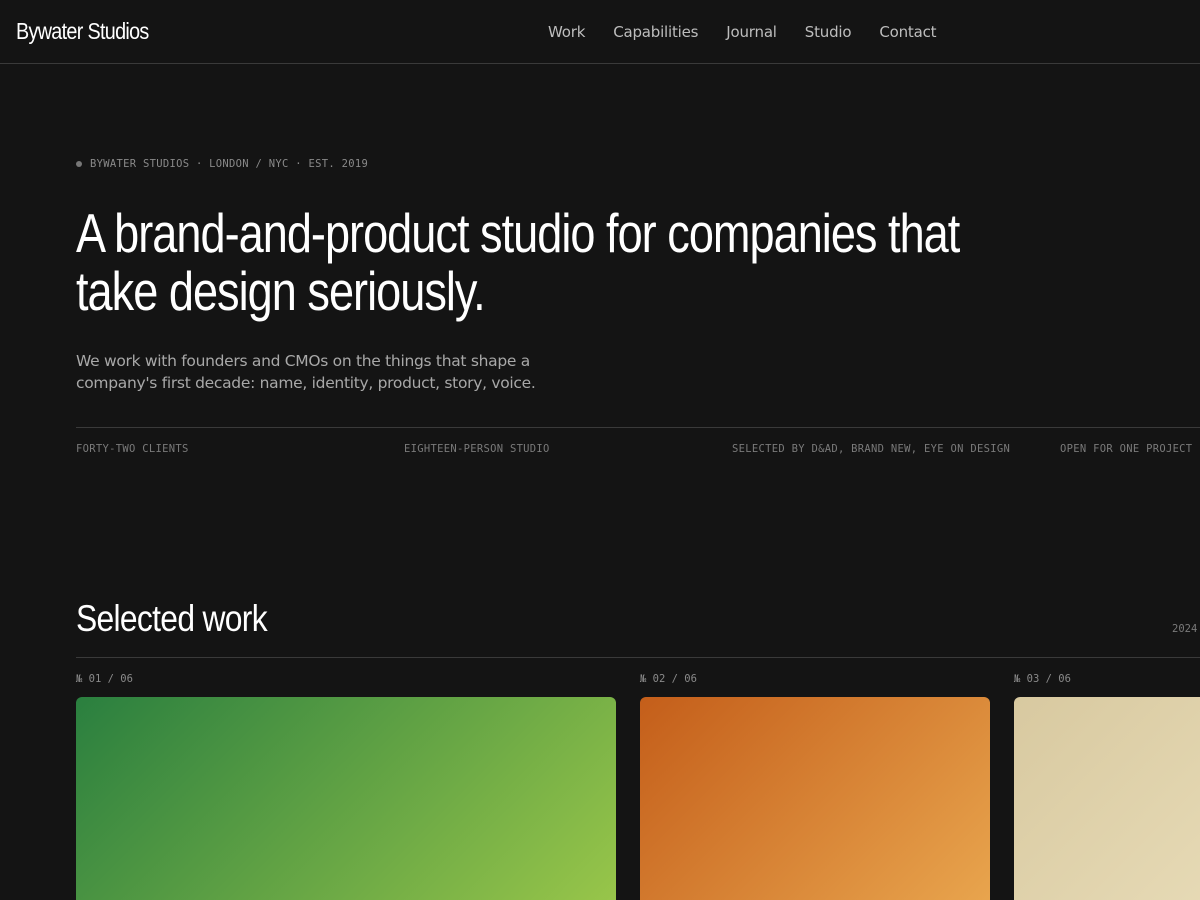  Describe the element at coordinates (1130, 449) in the screenshot. I see `stat-availability: OPEN FOR ONE PROJECT ·` at that location.